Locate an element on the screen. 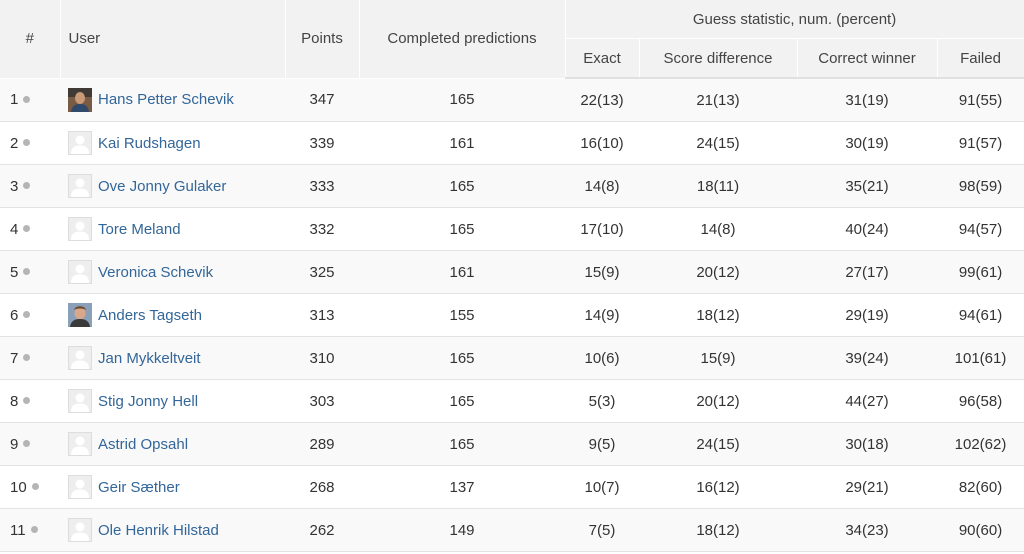 The image size is (1024, 554). failed-cell: 94(61) is located at coordinates (980, 315).